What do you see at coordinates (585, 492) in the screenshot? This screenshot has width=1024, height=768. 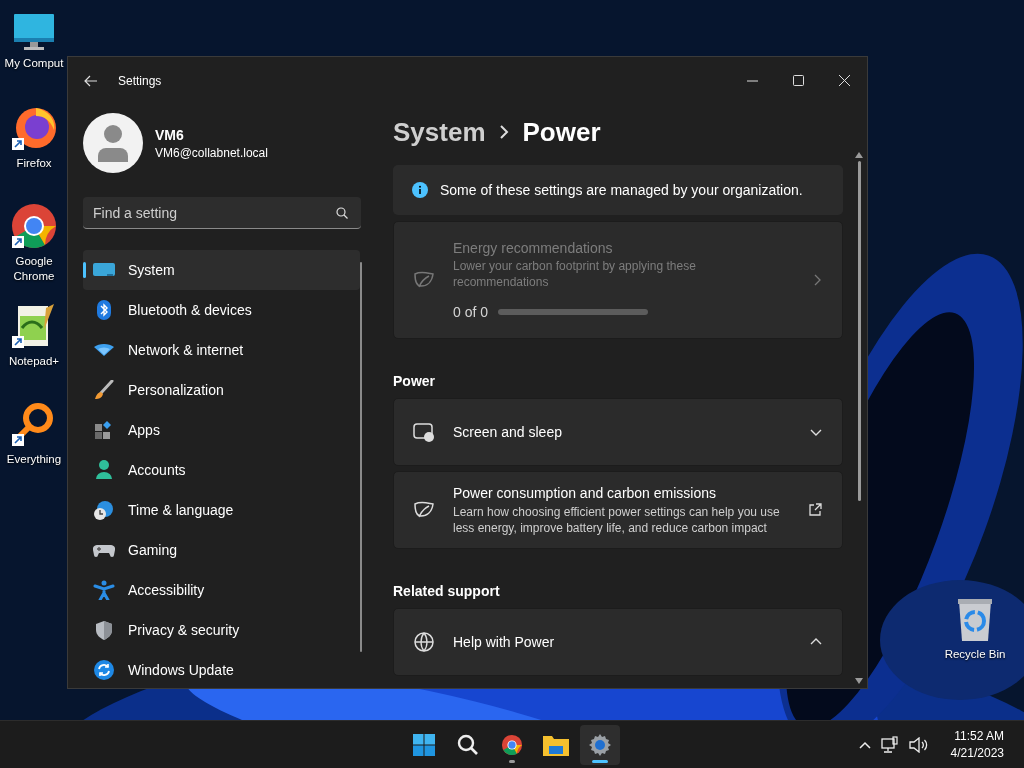 I see `card-title: Power consumption and carbon emissions` at bounding box center [585, 492].